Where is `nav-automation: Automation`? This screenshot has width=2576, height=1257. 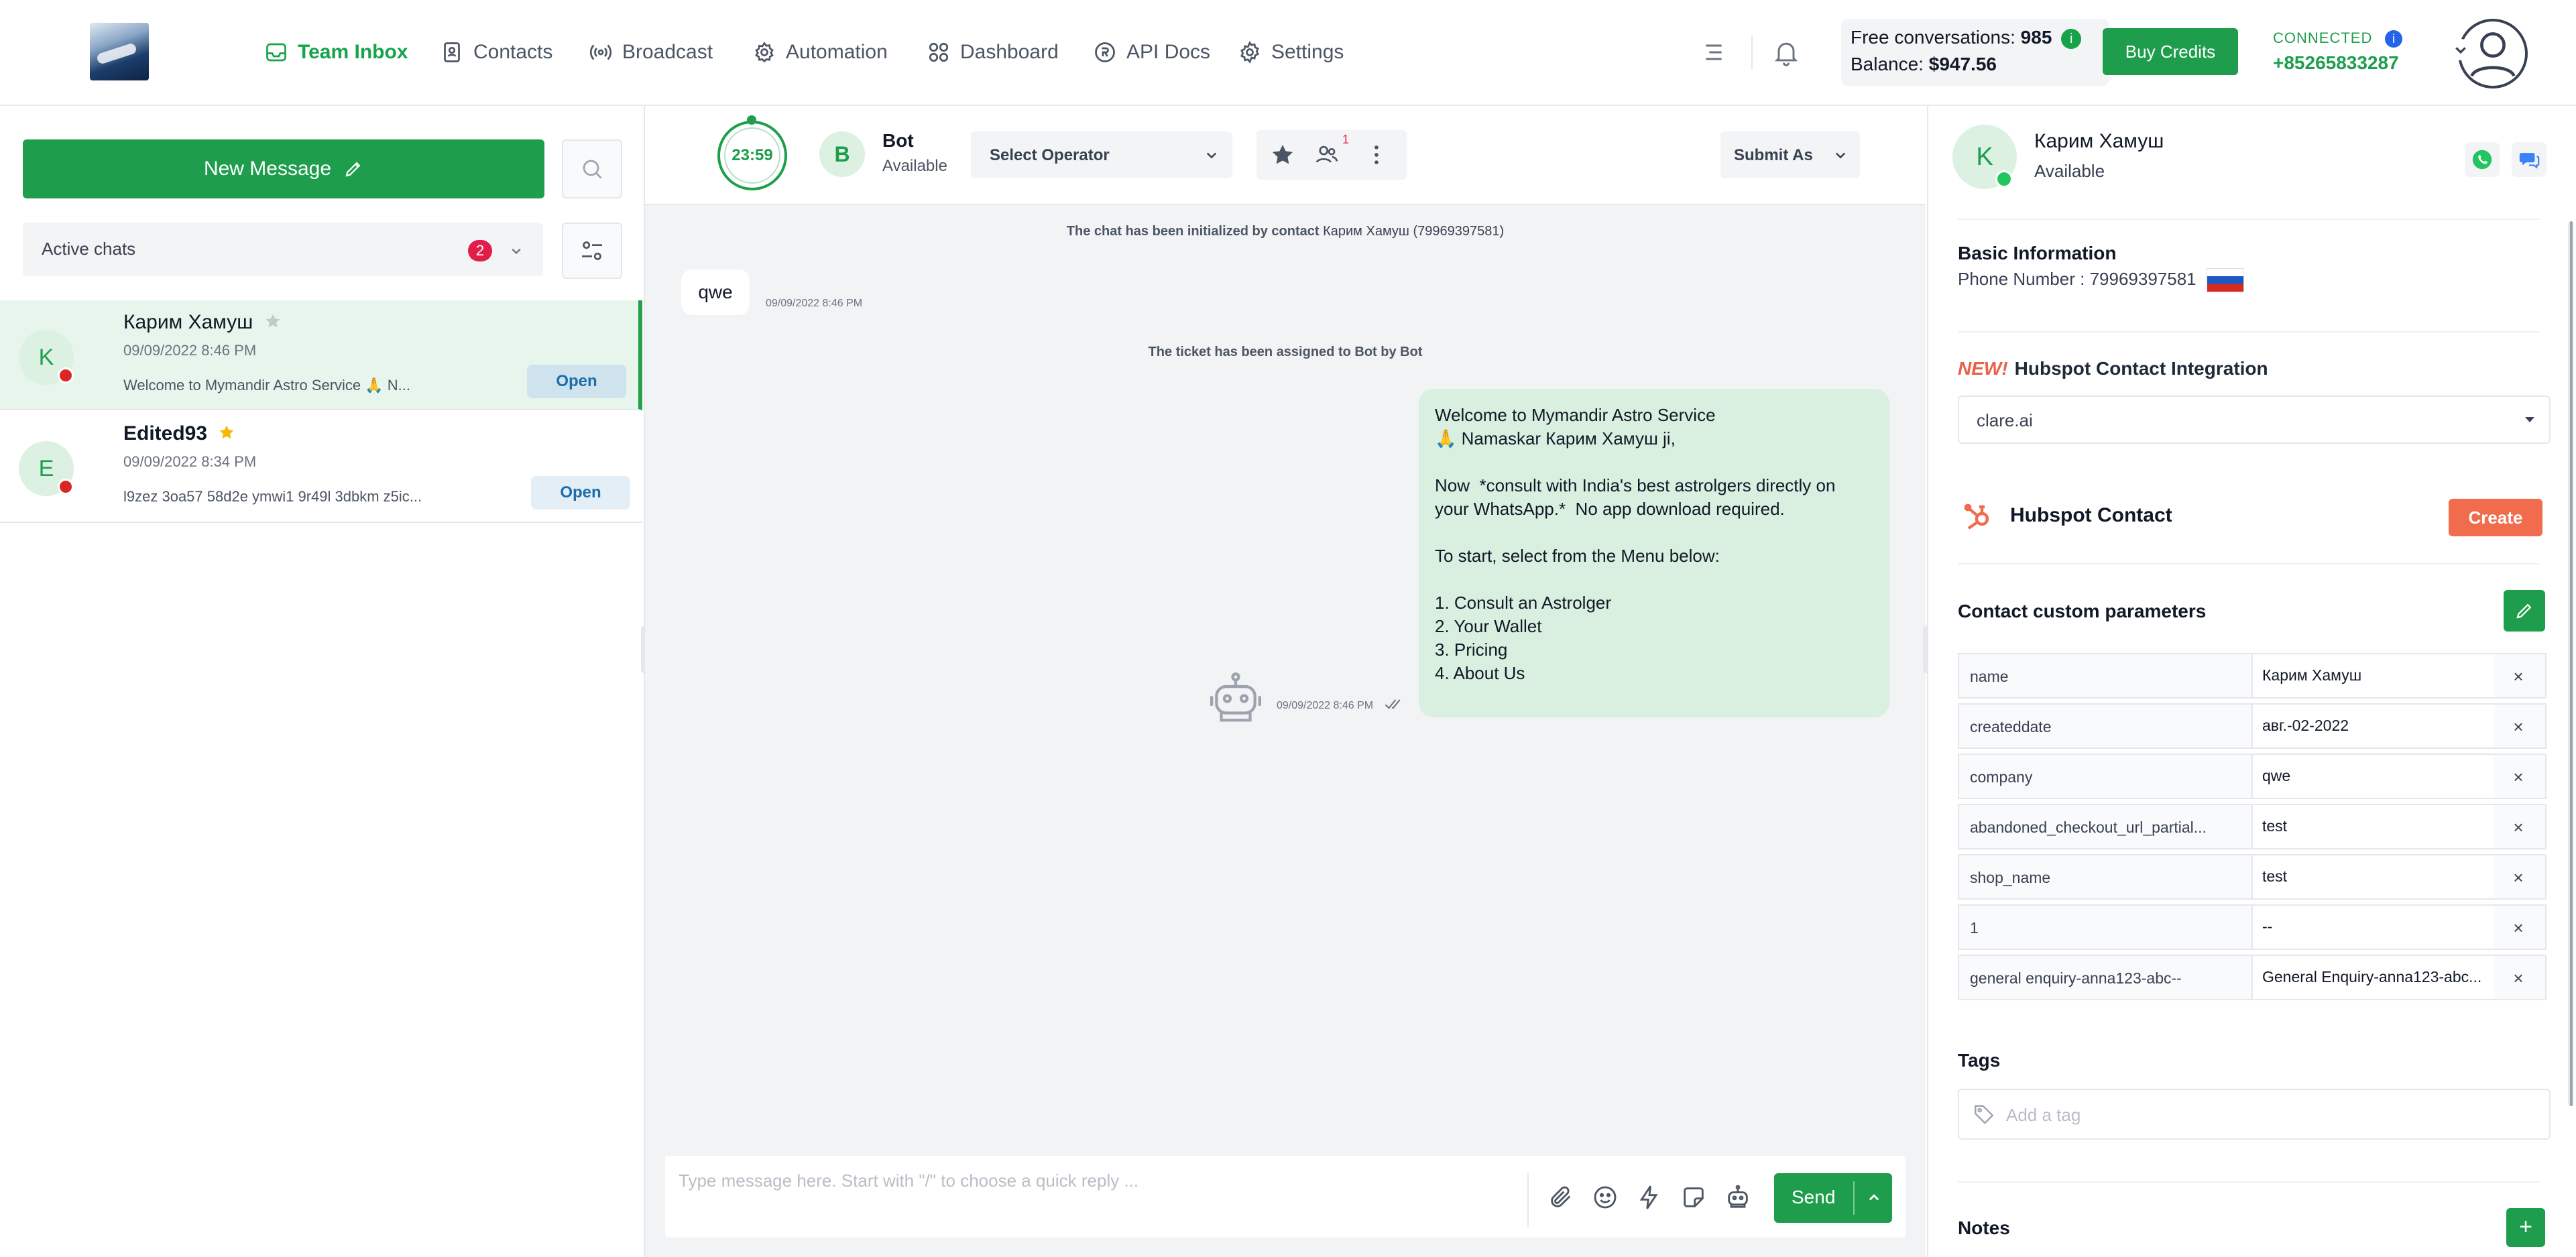 nav-automation: Automation is located at coordinates (820, 52).